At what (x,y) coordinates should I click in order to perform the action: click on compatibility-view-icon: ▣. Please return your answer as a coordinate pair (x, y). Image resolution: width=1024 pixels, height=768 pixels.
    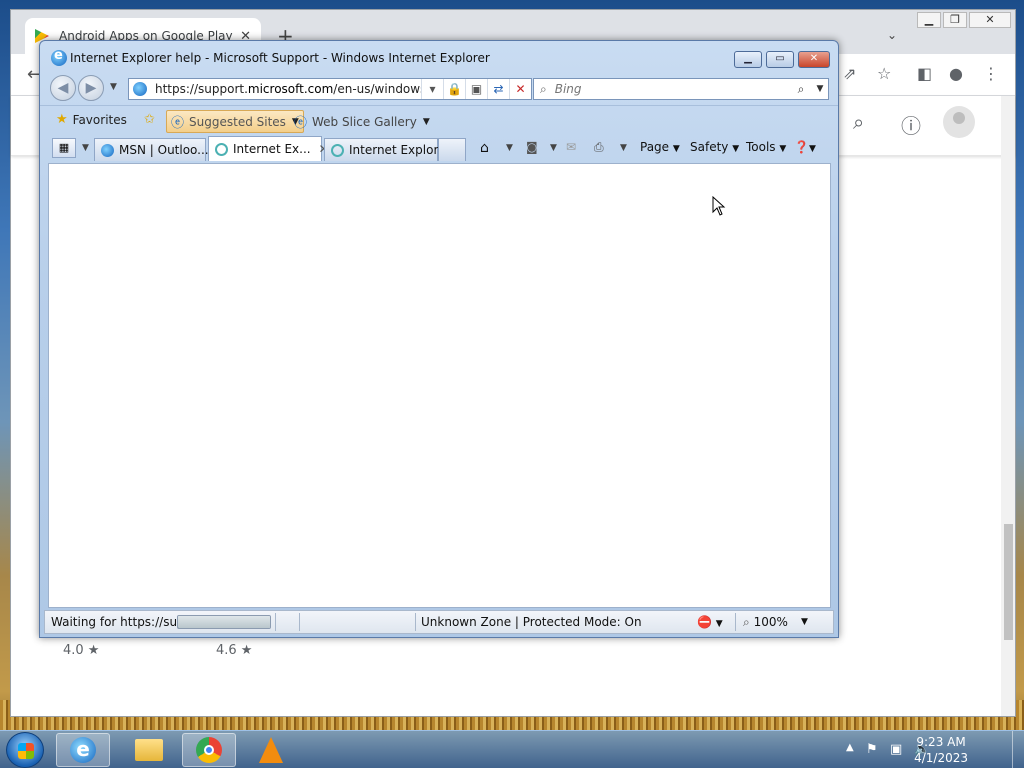
    Looking at the image, I should click on (476, 89).